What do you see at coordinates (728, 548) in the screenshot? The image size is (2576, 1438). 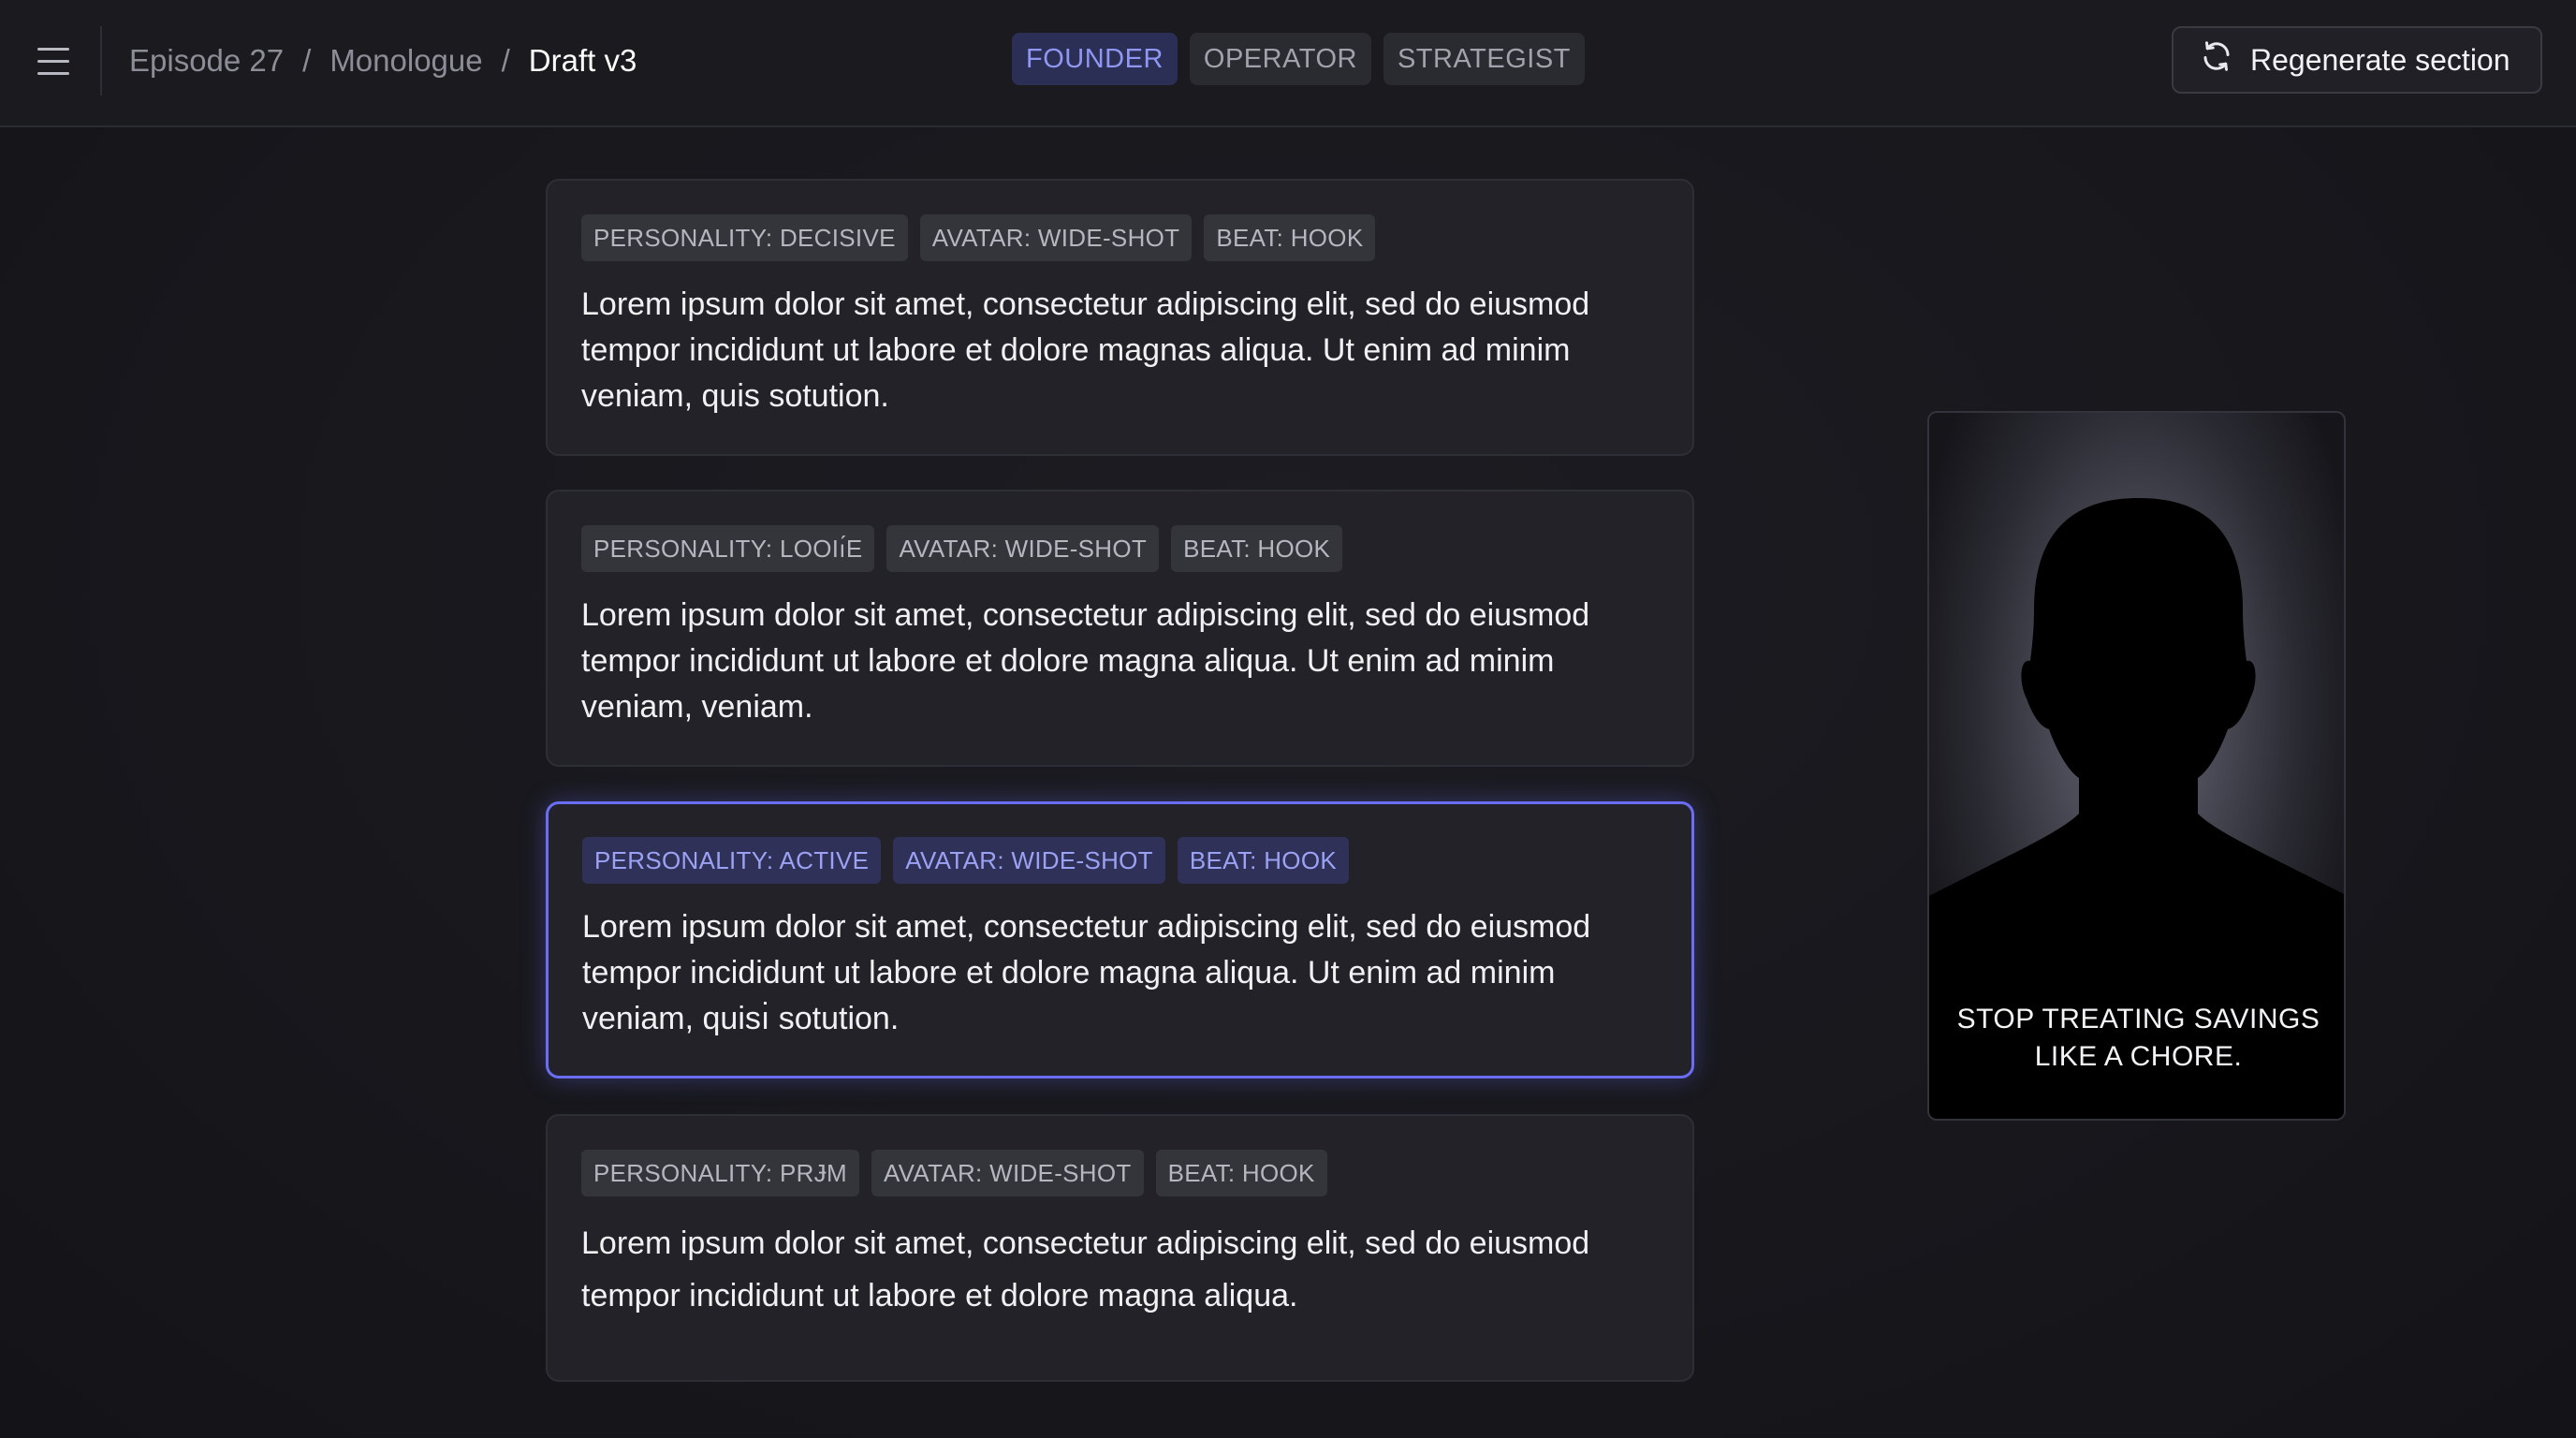 I see `tag-personality: PERSONALITY: LOOIı́E` at bounding box center [728, 548].